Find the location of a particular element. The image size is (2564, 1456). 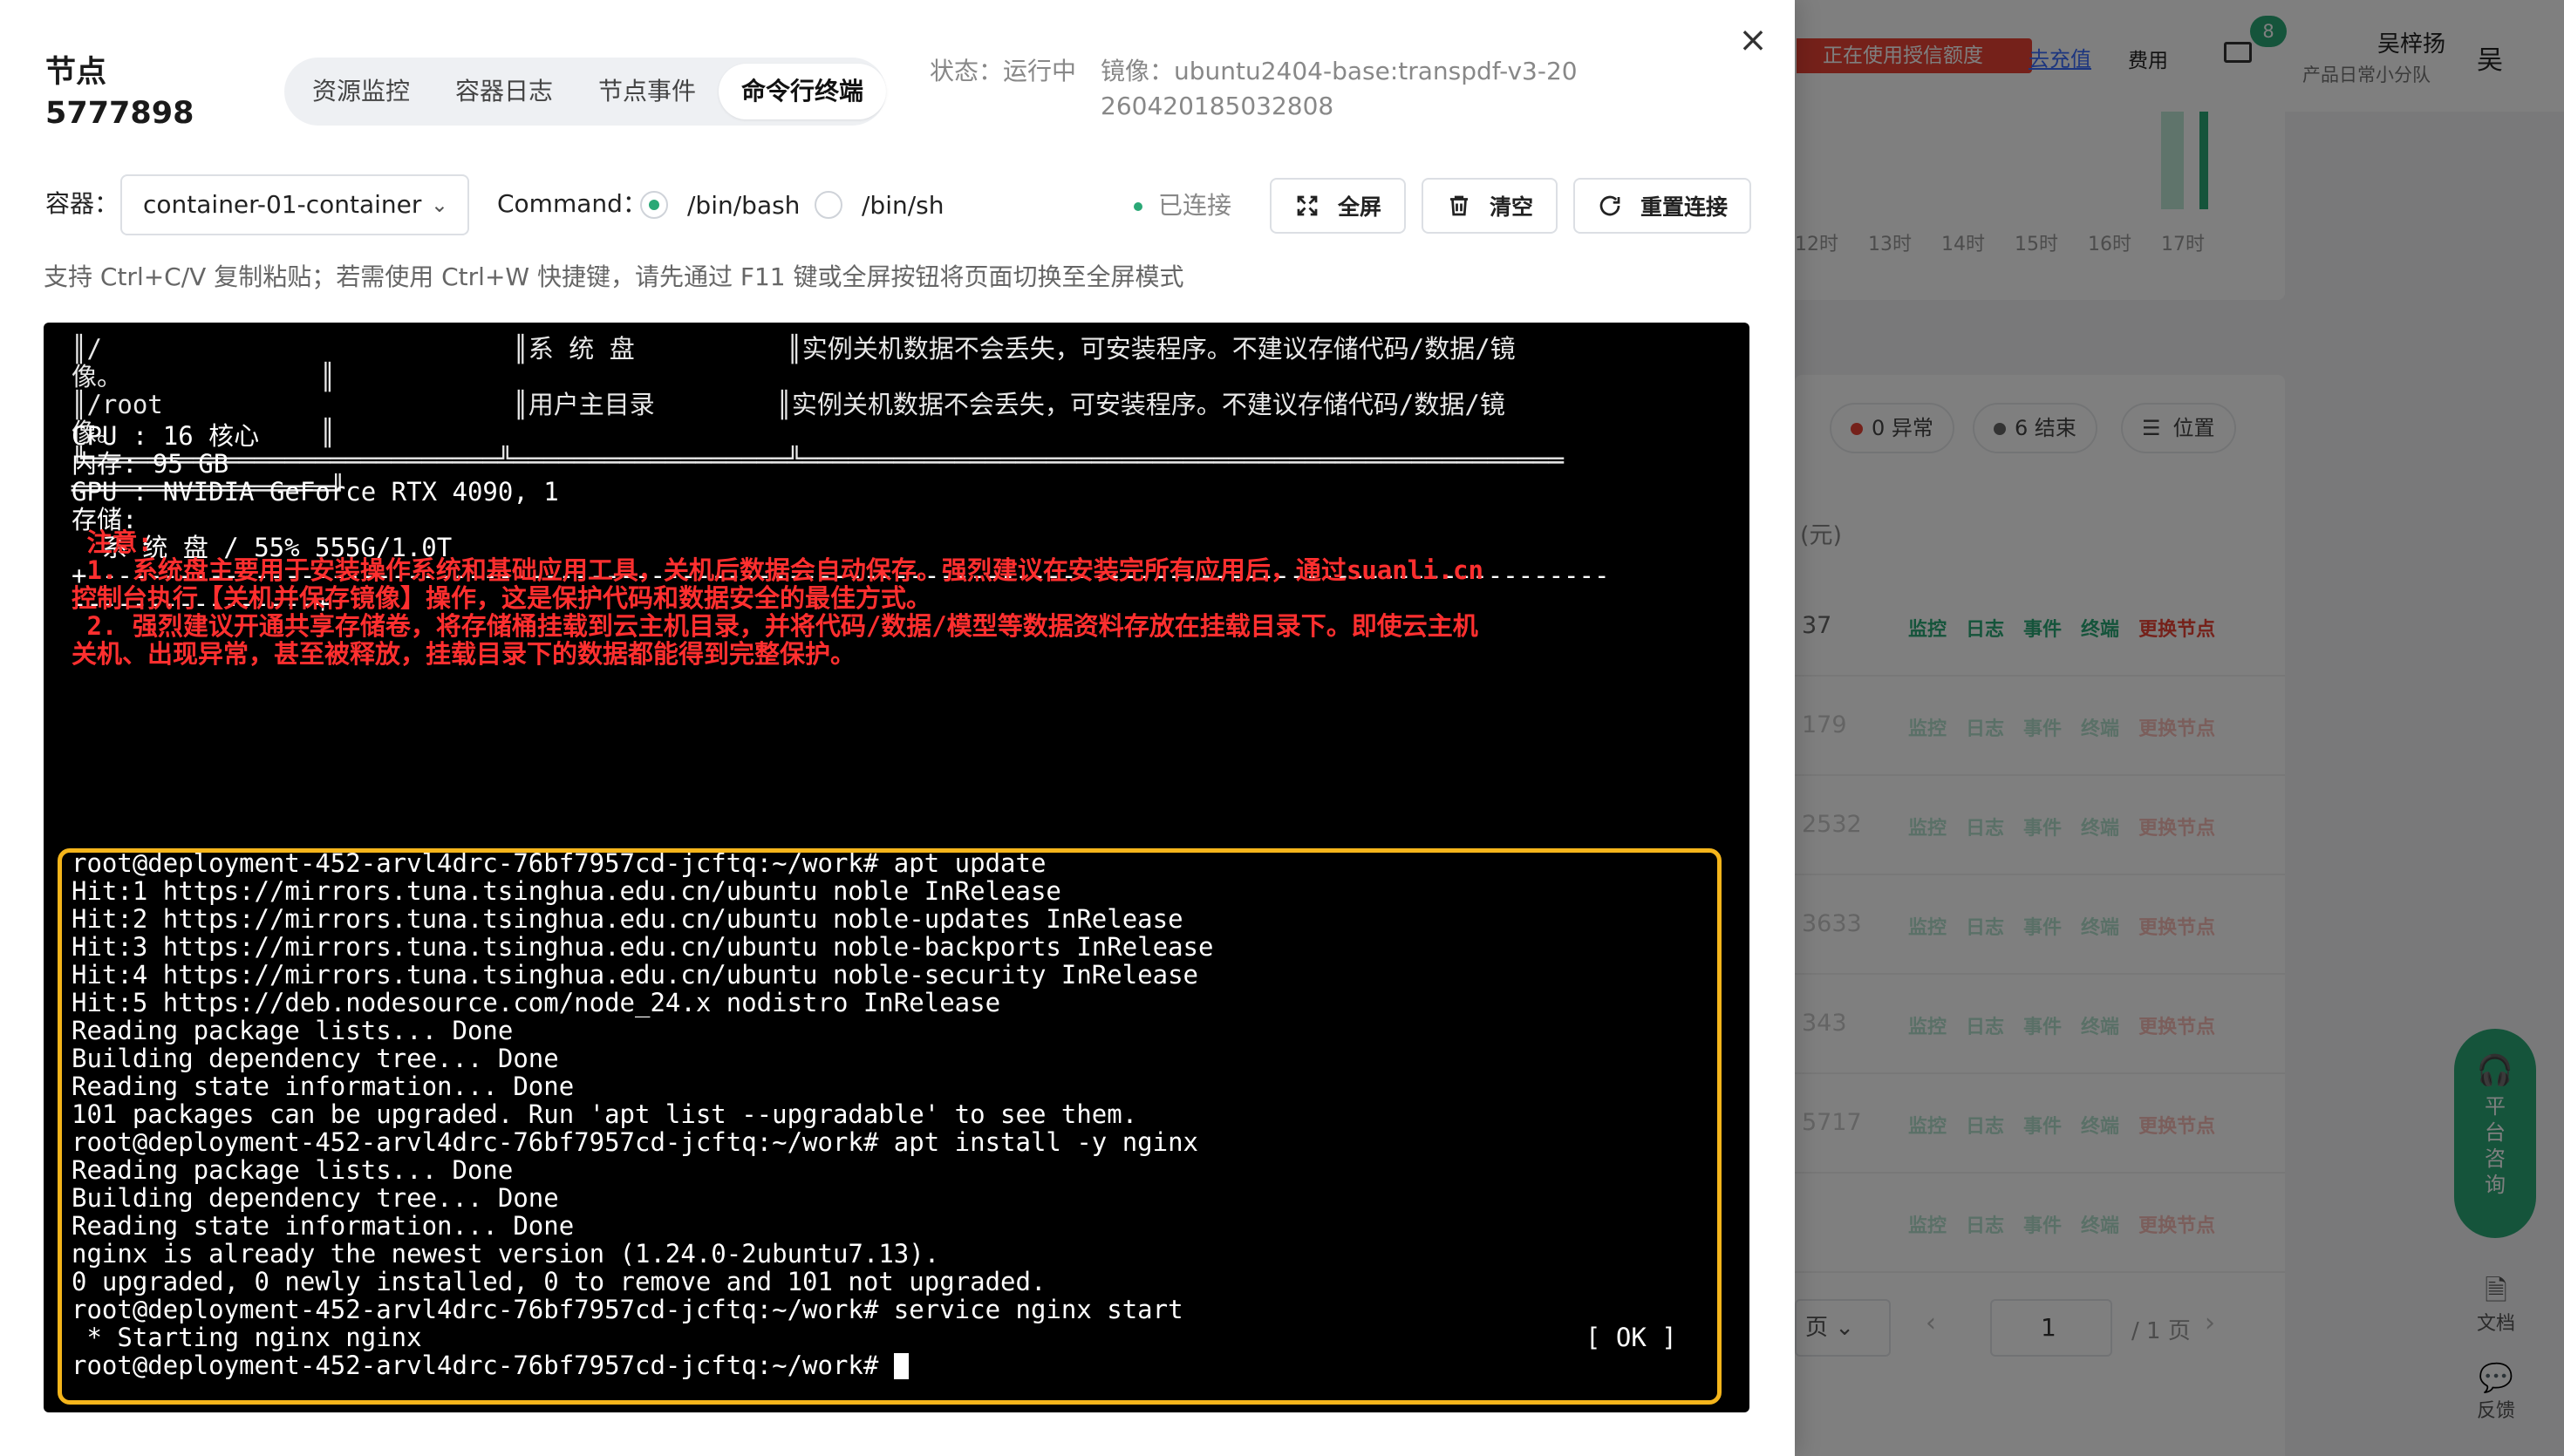

shell-radio-sh: /bin/sh is located at coordinates (879, 204).